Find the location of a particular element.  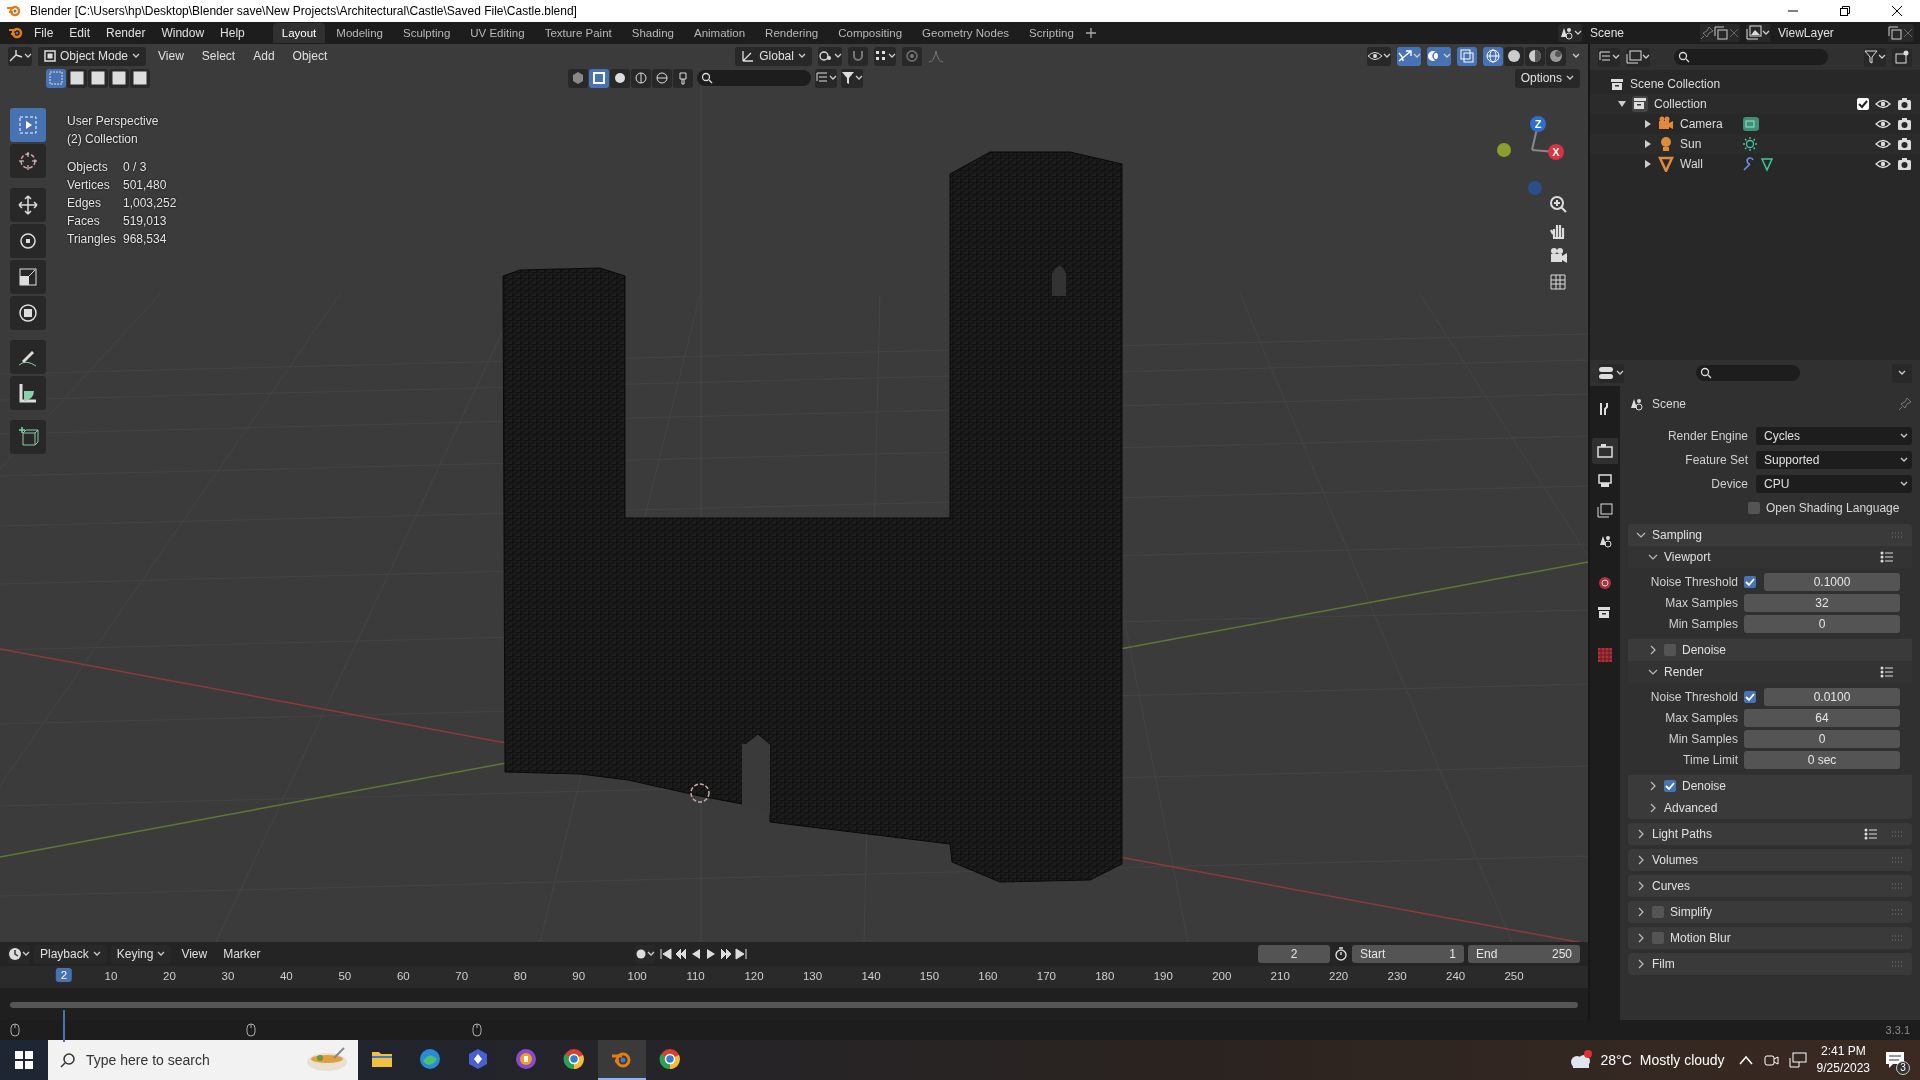

field-value: Cycles is located at coordinates (1782, 436).